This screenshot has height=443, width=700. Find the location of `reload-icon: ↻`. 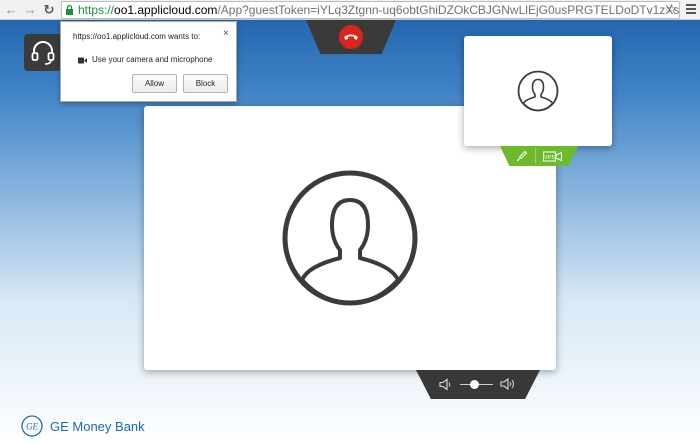

reload-icon: ↻ is located at coordinates (49, 9).